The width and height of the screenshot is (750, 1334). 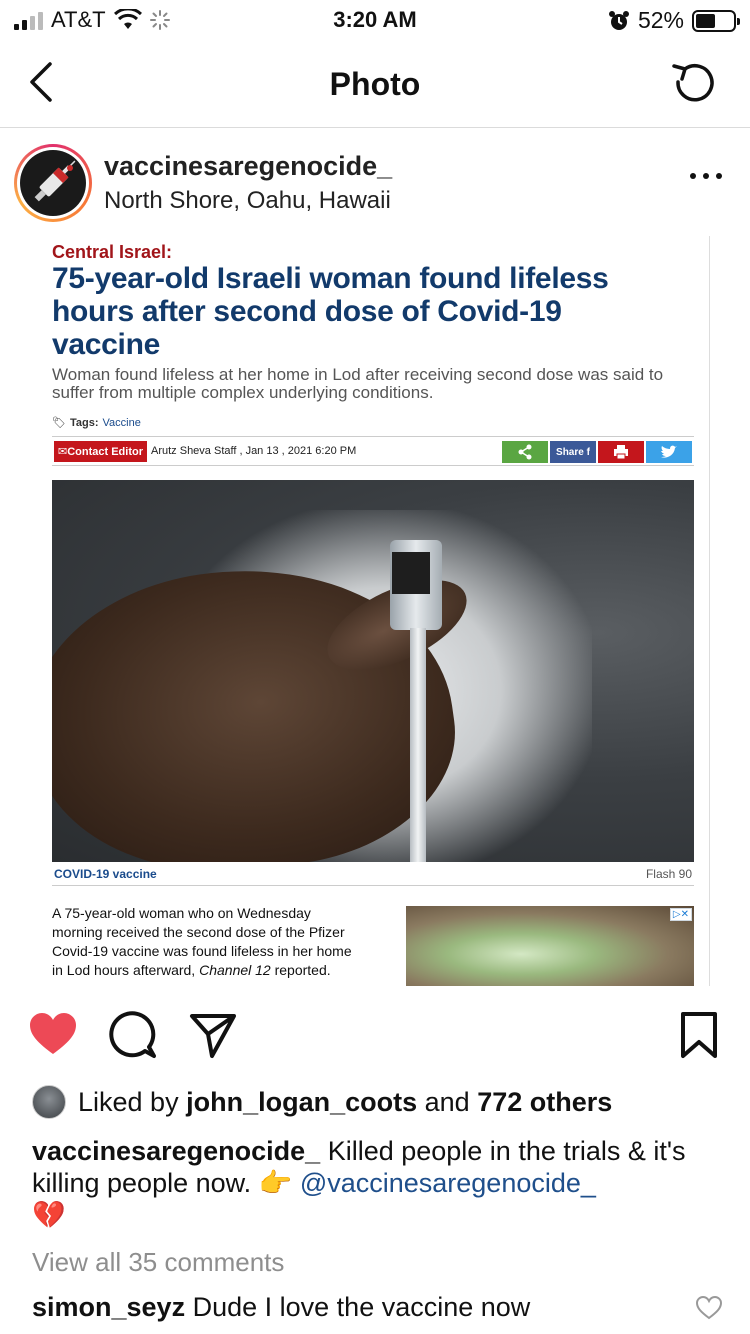 I want to click on avatar, so click(x=53, y=183).